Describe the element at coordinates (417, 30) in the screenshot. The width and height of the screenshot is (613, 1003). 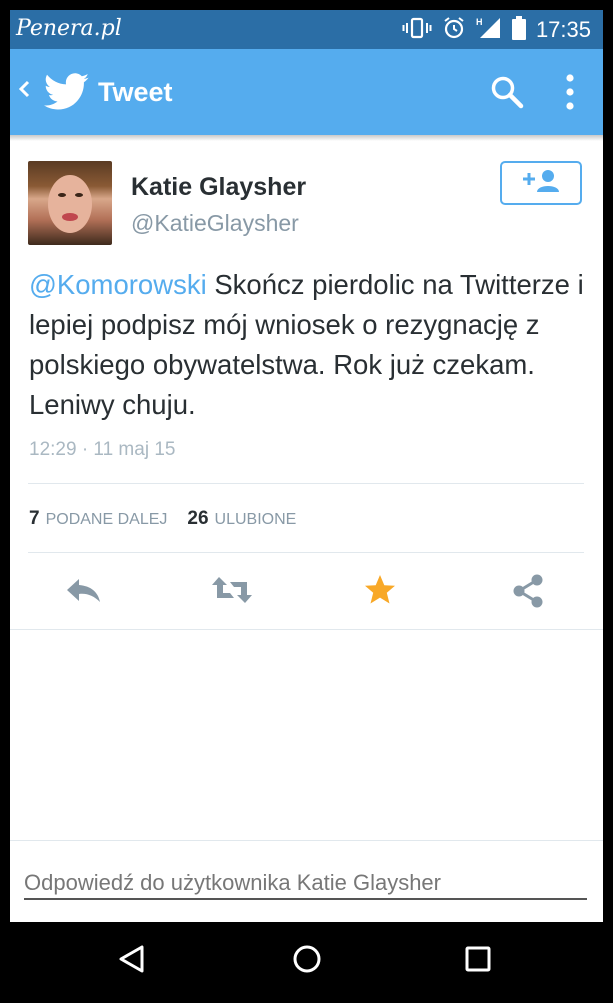
I see `vibrate-icon` at that location.